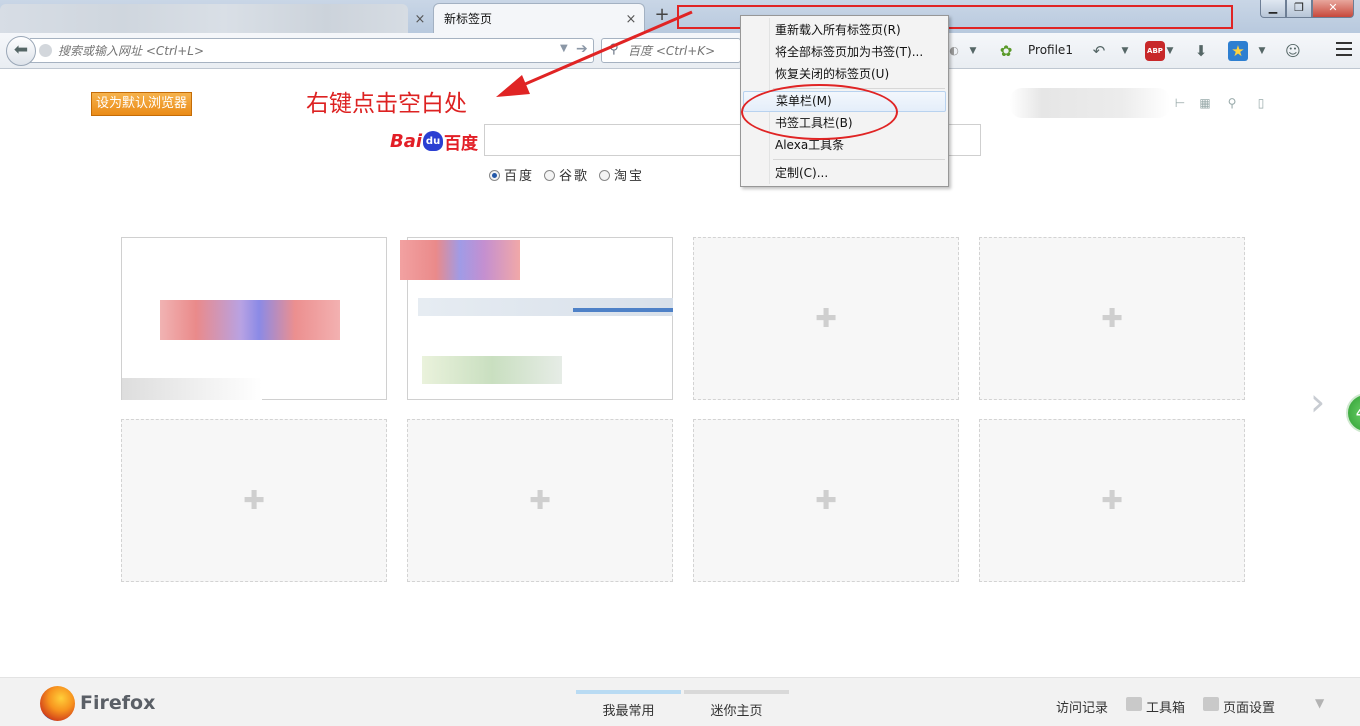 This screenshot has height=726, width=1360. I want to click on tab-mini-home: 迷你主页, so click(736, 705).